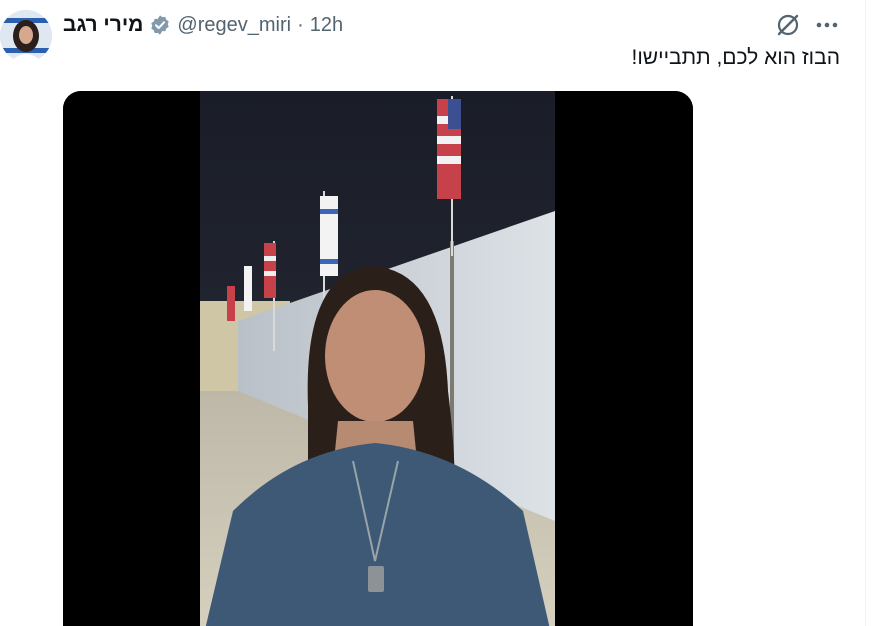 The width and height of the screenshot is (874, 626). I want to click on tweet-text: הבוז הוא לכם, תתביישו!, so click(735, 57).